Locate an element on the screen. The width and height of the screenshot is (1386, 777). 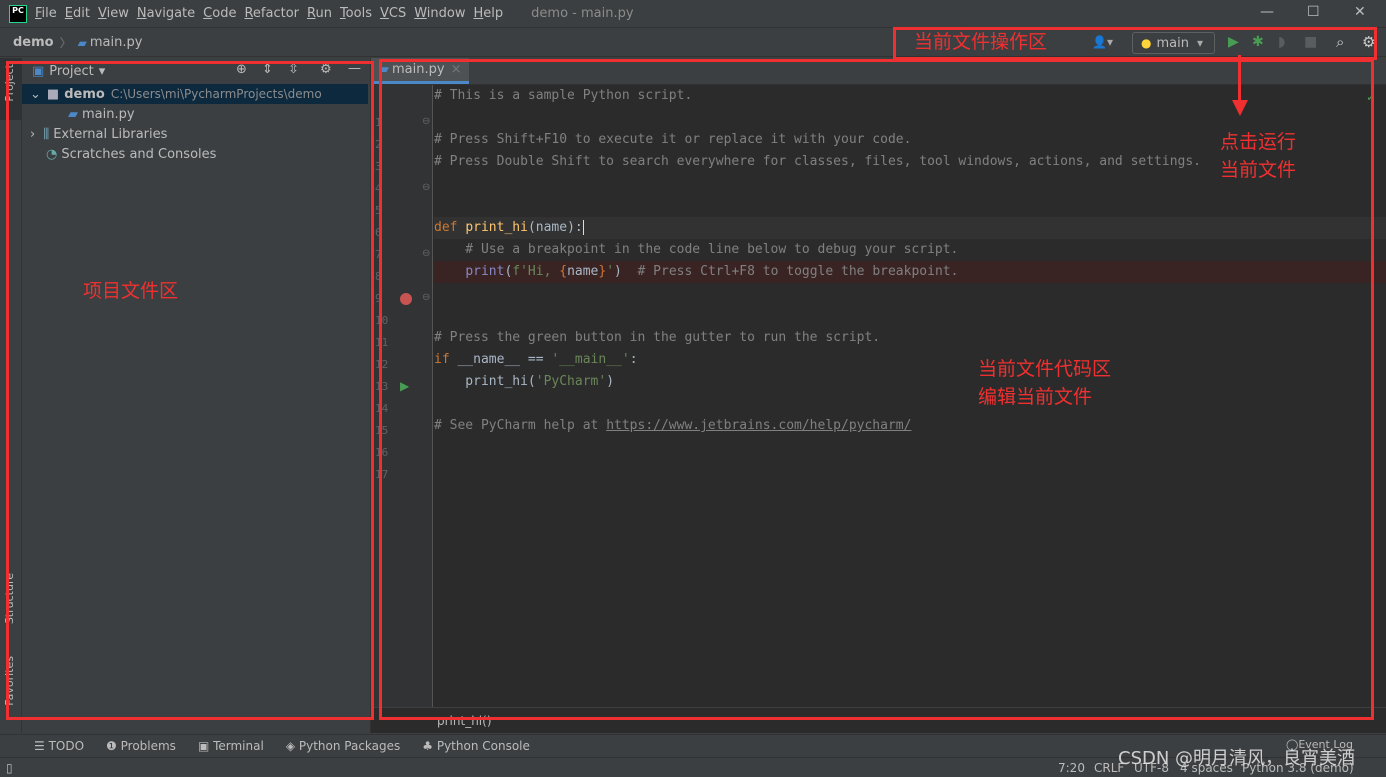
python-console-icon: ♣ is located at coordinates (429, 746).